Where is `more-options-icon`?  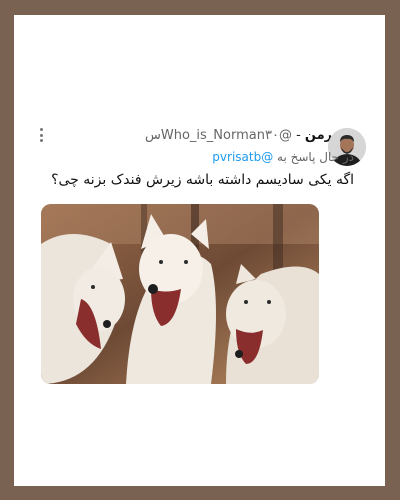
more-options-icon is located at coordinates (41, 135).